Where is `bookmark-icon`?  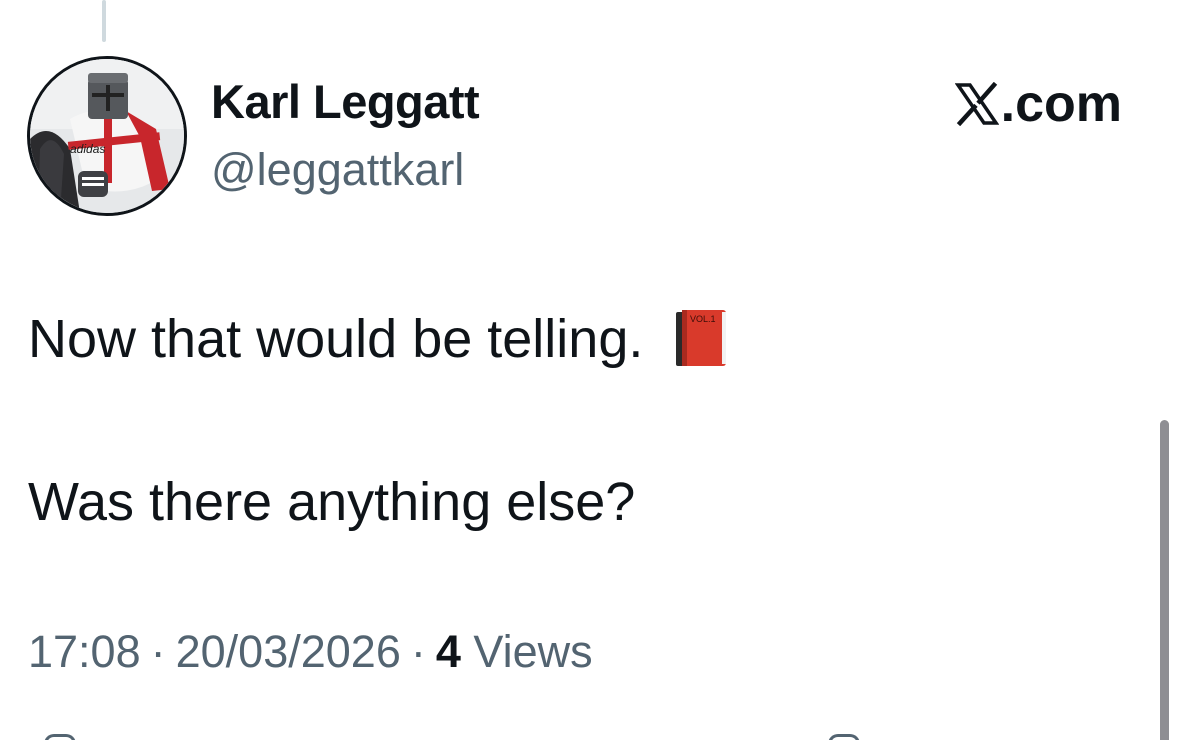 bookmark-icon is located at coordinates (844, 737).